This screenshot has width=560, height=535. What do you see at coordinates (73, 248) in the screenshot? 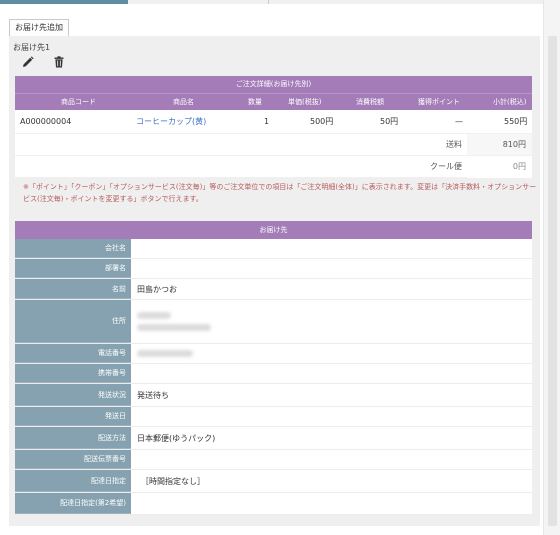
I see `delivery-label: 会社名` at bounding box center [73, 248].